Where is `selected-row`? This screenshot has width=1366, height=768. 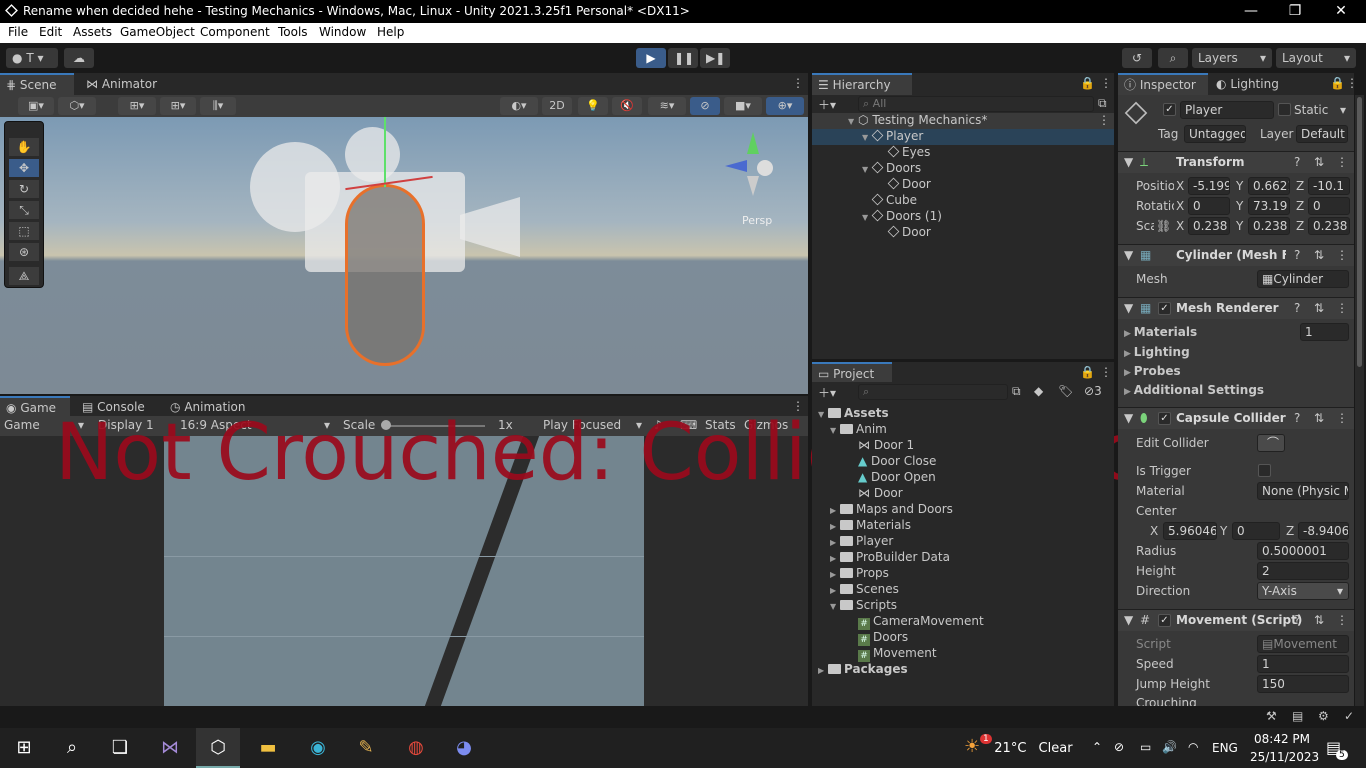 selected-row is located at coordinates (963, 137).